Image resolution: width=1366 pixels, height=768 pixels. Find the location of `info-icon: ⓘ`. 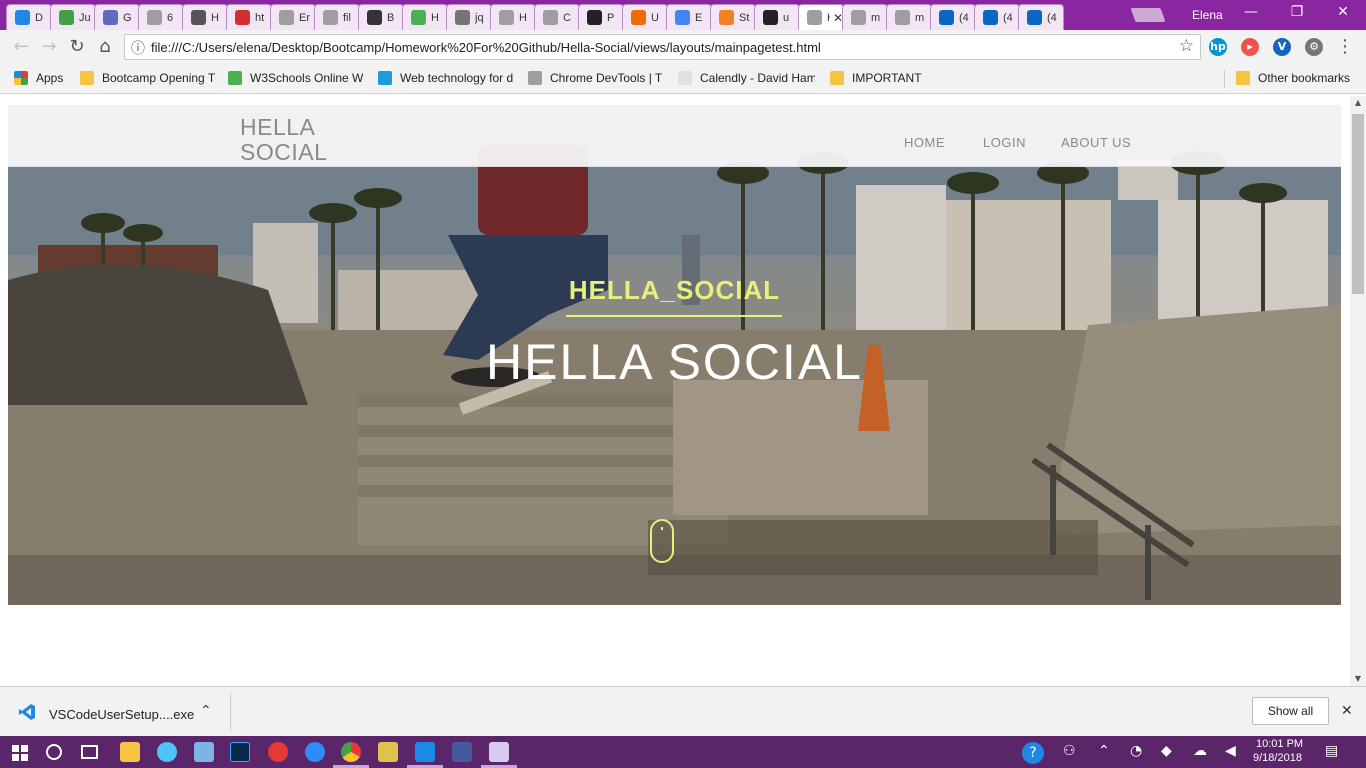

info-icon: ⓘ is located at coordinates (138, 48).